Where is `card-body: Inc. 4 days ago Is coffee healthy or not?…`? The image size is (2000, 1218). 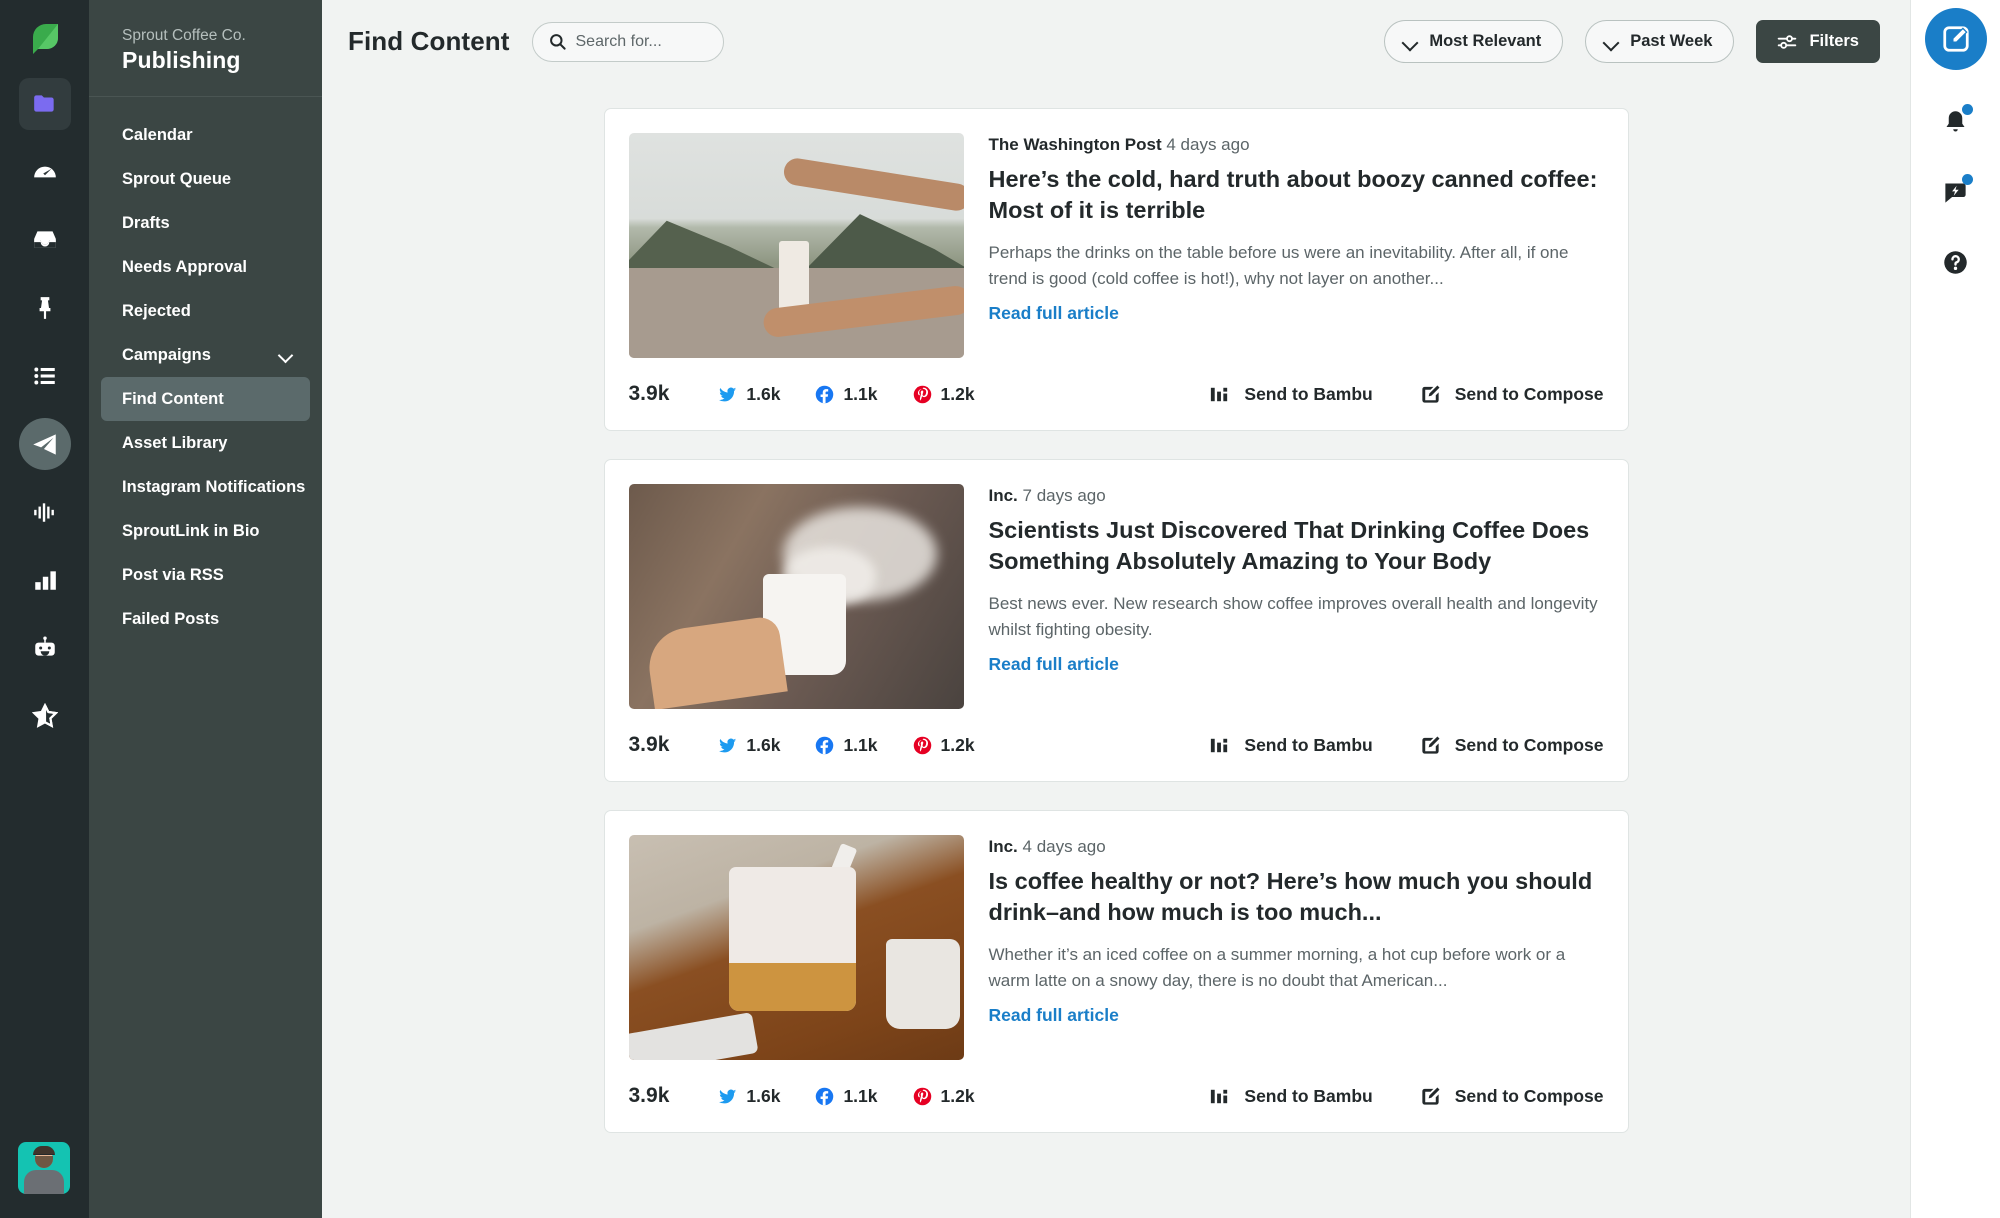
card-body: Inc. 4 days ago Is coffee healthy or not?… is located at coordinates (1116, 947).